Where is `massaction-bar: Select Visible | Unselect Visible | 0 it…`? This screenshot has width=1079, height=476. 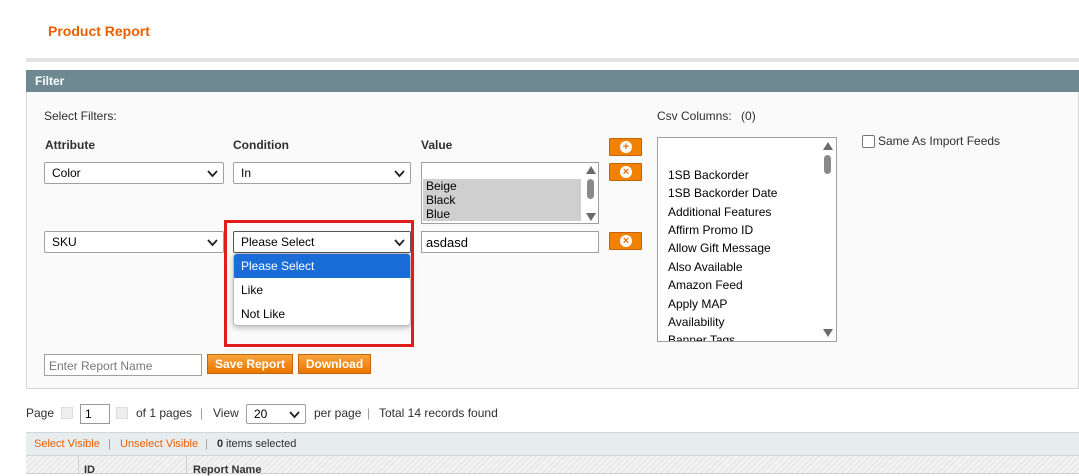 massaction-bar: Select Visible | Unselect Visible | 0 it… is located at coordinates (552, 444).